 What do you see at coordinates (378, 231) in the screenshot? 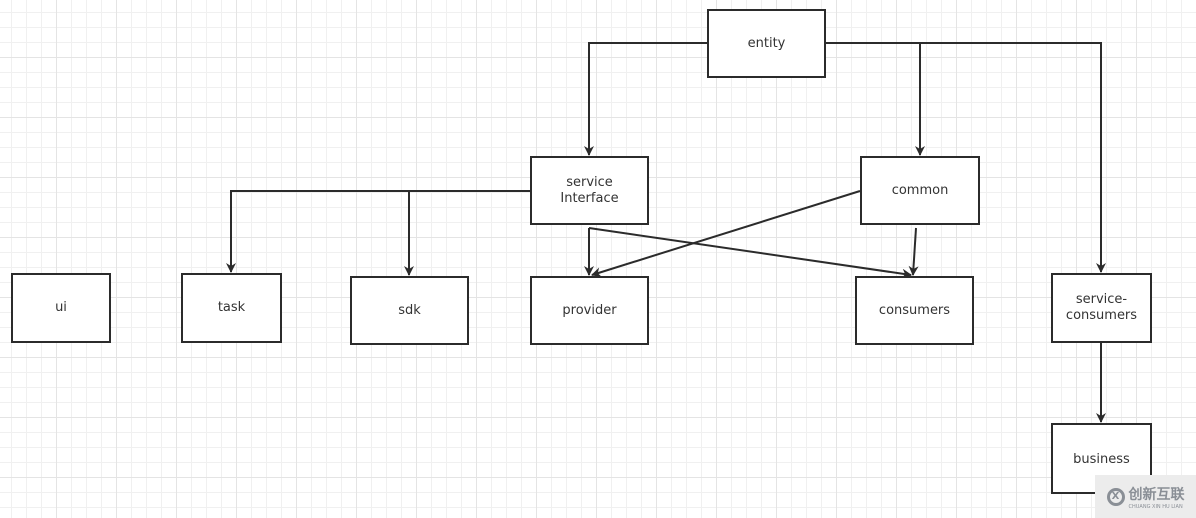
I see `edge-service-interface-task` at bounding box center [378, 231].